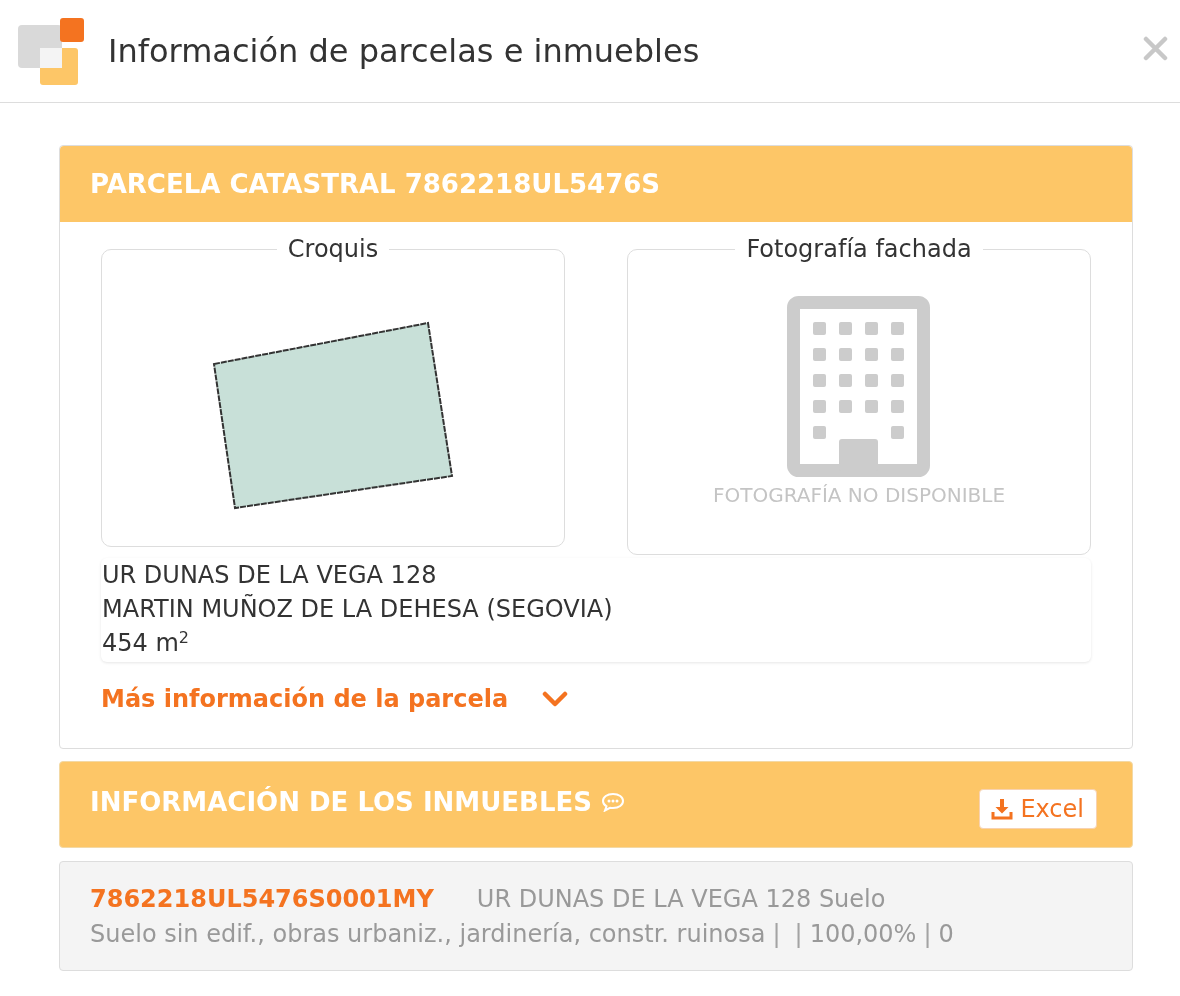 The height and width of the screenshot is (996, 1180). What do you see at coordinates (335, 699) in the screenshot?
I see `more-info-link: Más información de la parcela` at bounding box center [335, 699].